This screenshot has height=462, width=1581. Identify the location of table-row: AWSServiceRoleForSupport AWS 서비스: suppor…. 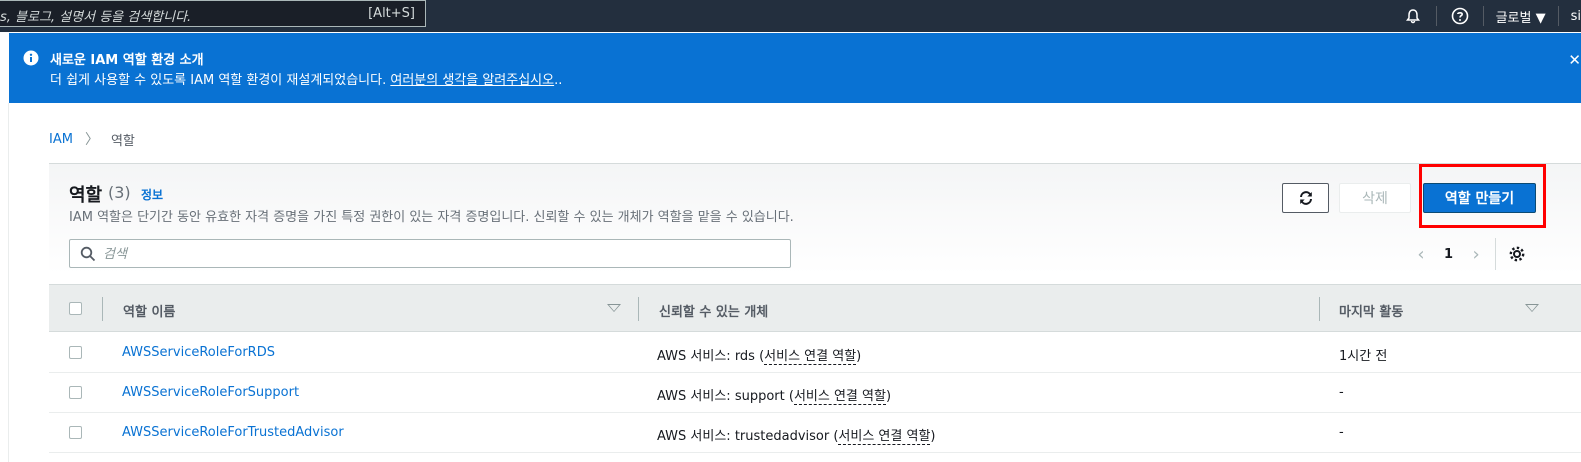
(815, 393).